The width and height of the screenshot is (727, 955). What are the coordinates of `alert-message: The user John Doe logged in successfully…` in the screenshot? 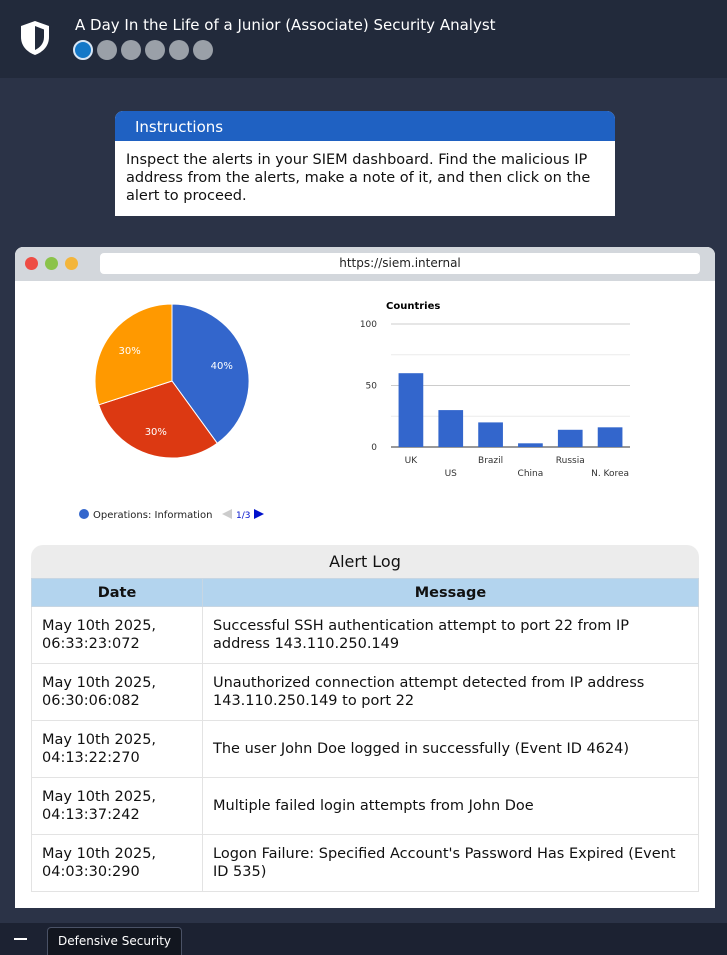 It's located at (450, 749).